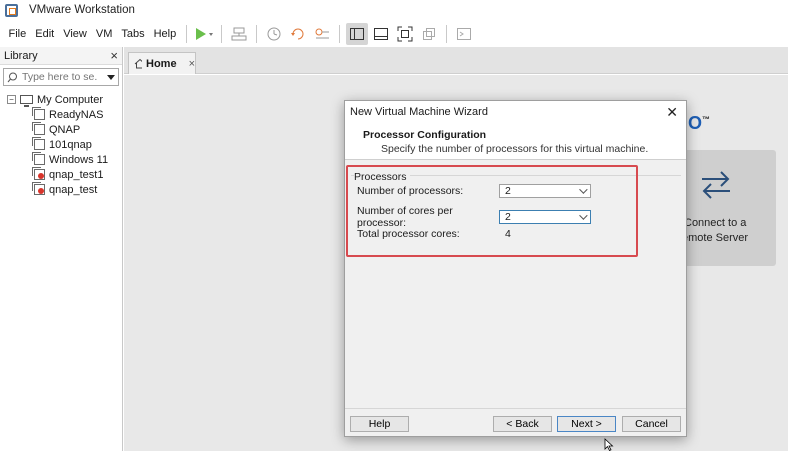 The image size is (788, 451). Describe the element at coordinates (419, 112) in the screenshot. I see `dialog-title: New Virtual Machine Wizard` at that location.